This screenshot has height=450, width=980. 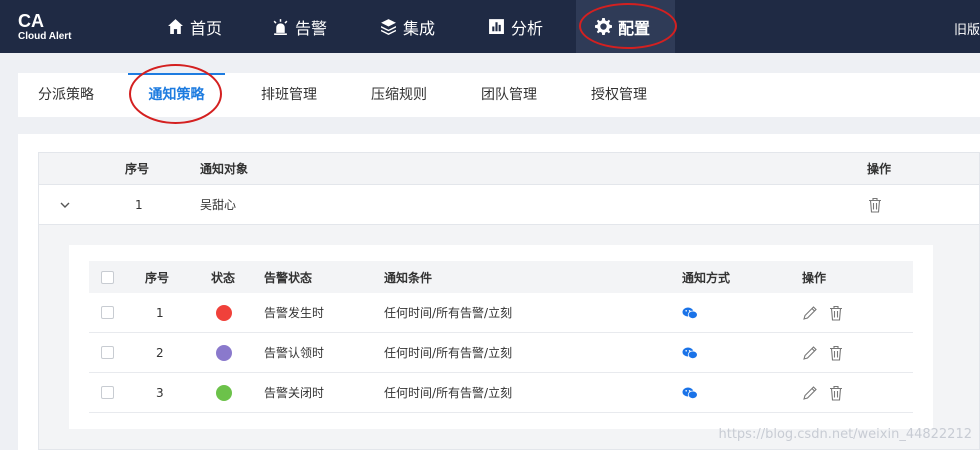 I want to click on nav-item-alarm: 告警, so click(x=299, y=26).